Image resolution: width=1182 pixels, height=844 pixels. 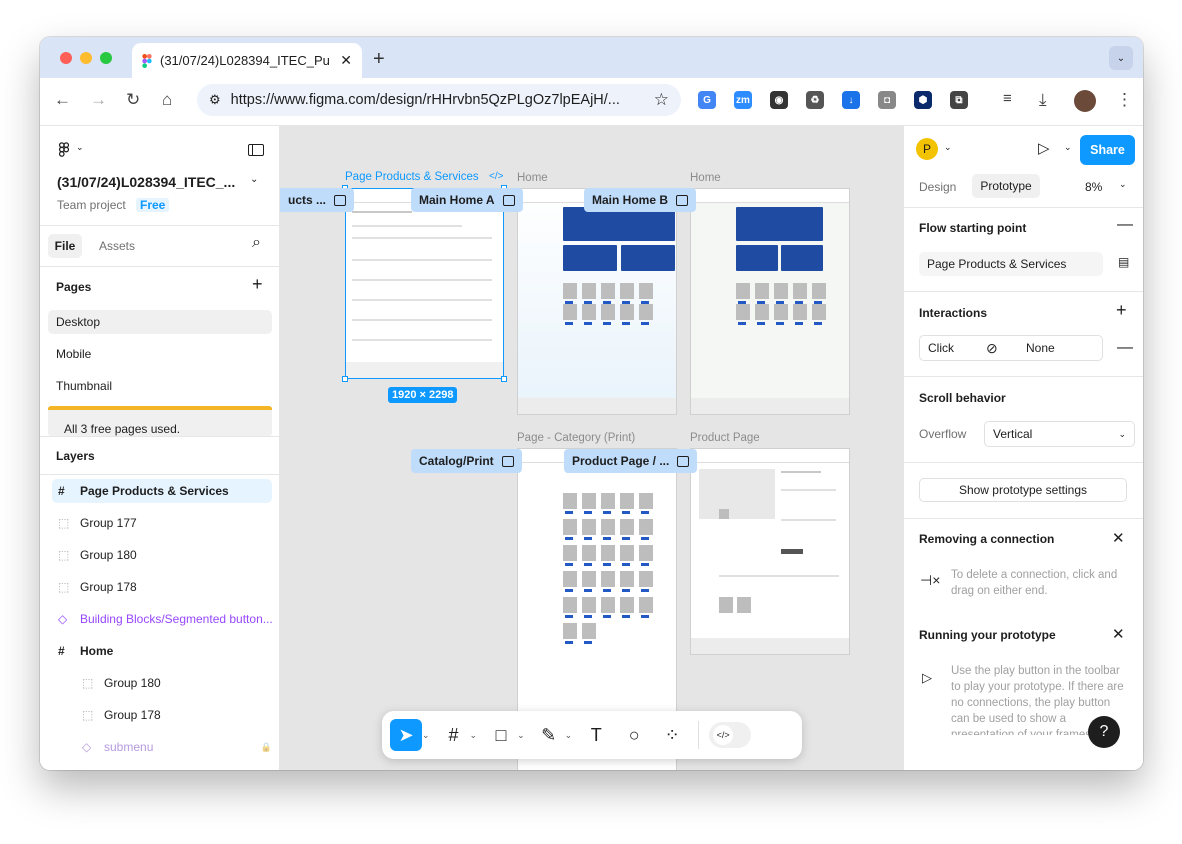 What do you see at coordinates (661, 100) in the screenshot?
I see `bookmark-star-icon: ☆` at bounding box center [661, 100].